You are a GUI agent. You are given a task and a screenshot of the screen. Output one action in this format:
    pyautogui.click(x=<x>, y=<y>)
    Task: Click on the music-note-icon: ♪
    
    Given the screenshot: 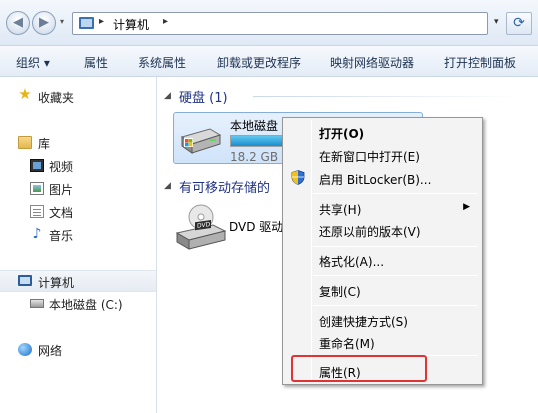 What is the action you would take?
    pyautogui.click(x=37, y=234)
    